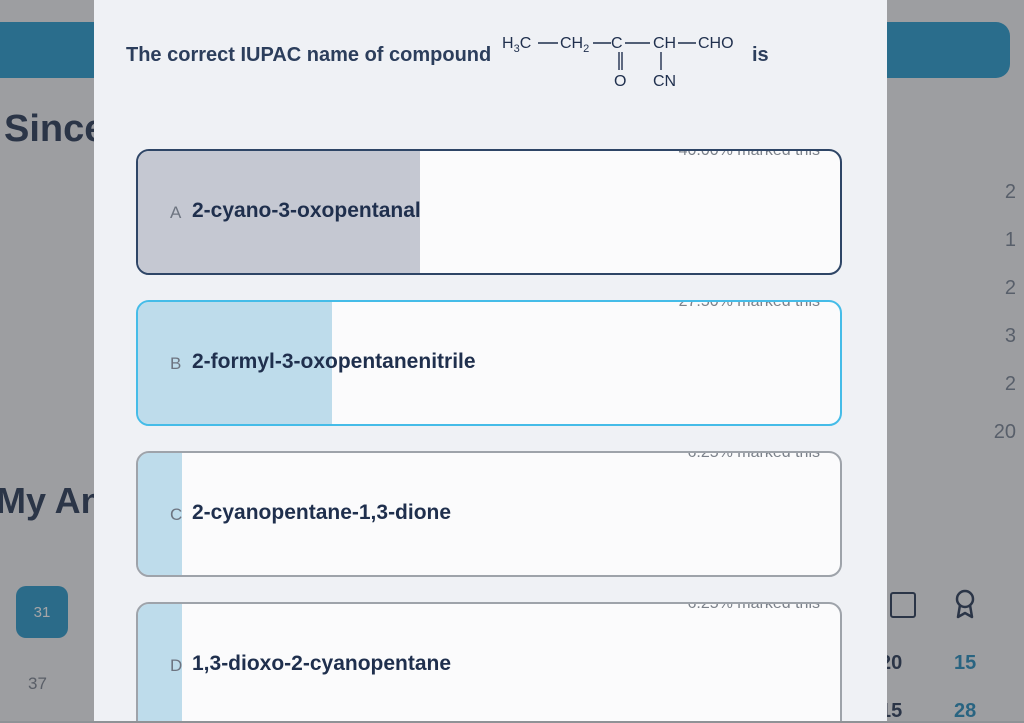 This screenshot has height=723, width=1024. What do you see at coordinates (176, 212) in the screenshot?
I see `option-letter: A` at bounding box center [176, 212].